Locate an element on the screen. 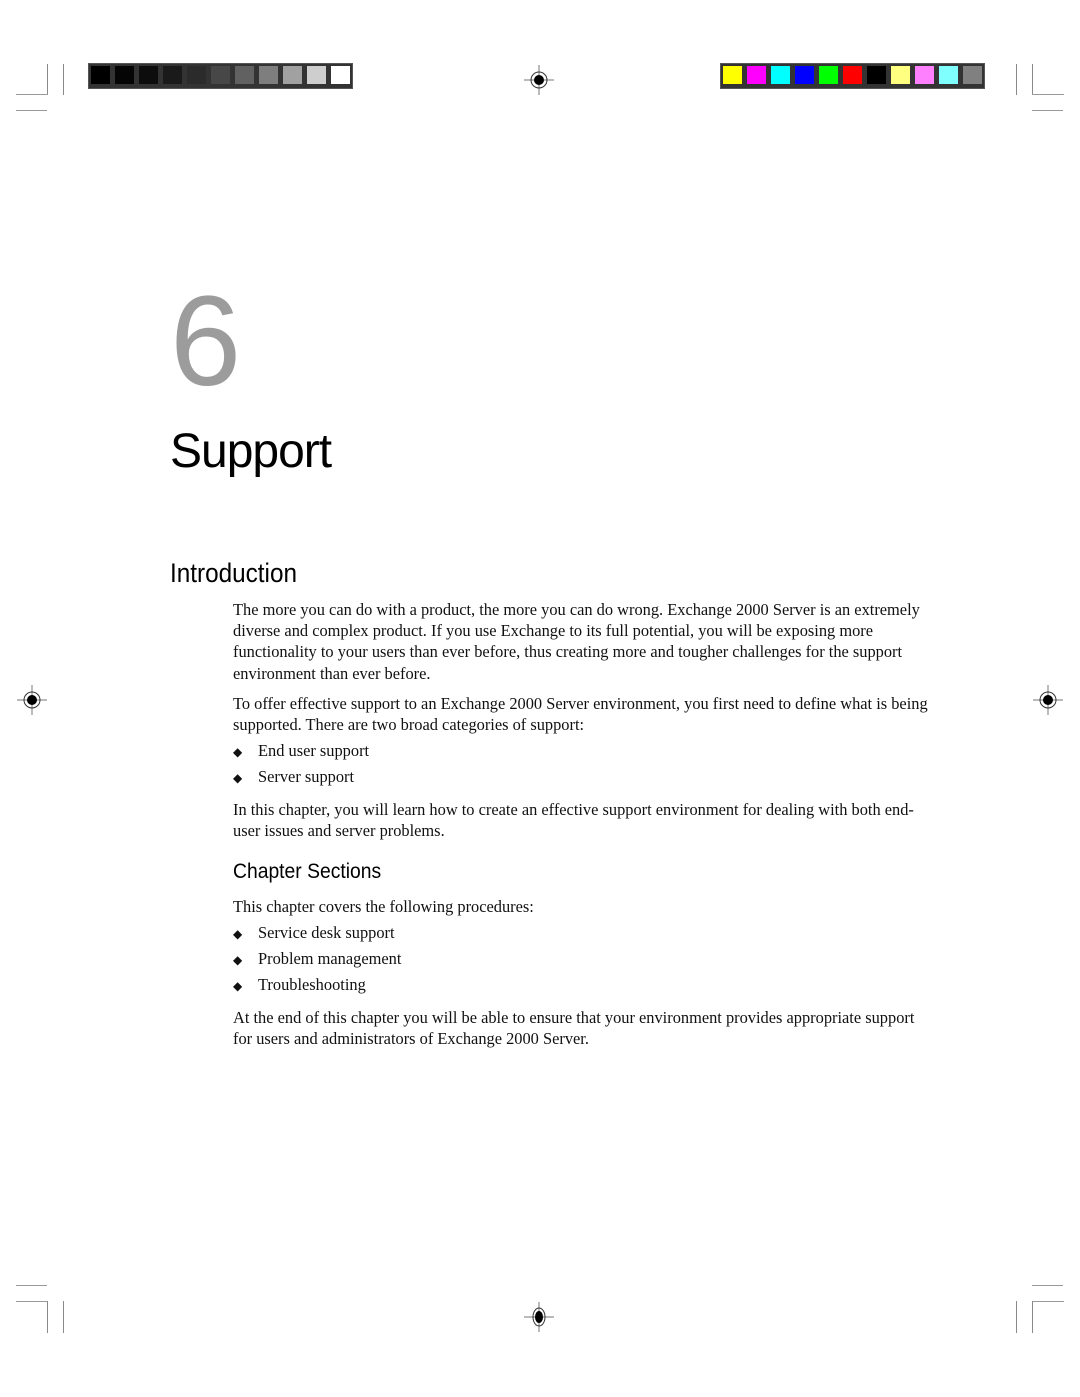 This screenshot has width=1080, height=1397. chapter-title: Support is located at coordinates (251, 451).